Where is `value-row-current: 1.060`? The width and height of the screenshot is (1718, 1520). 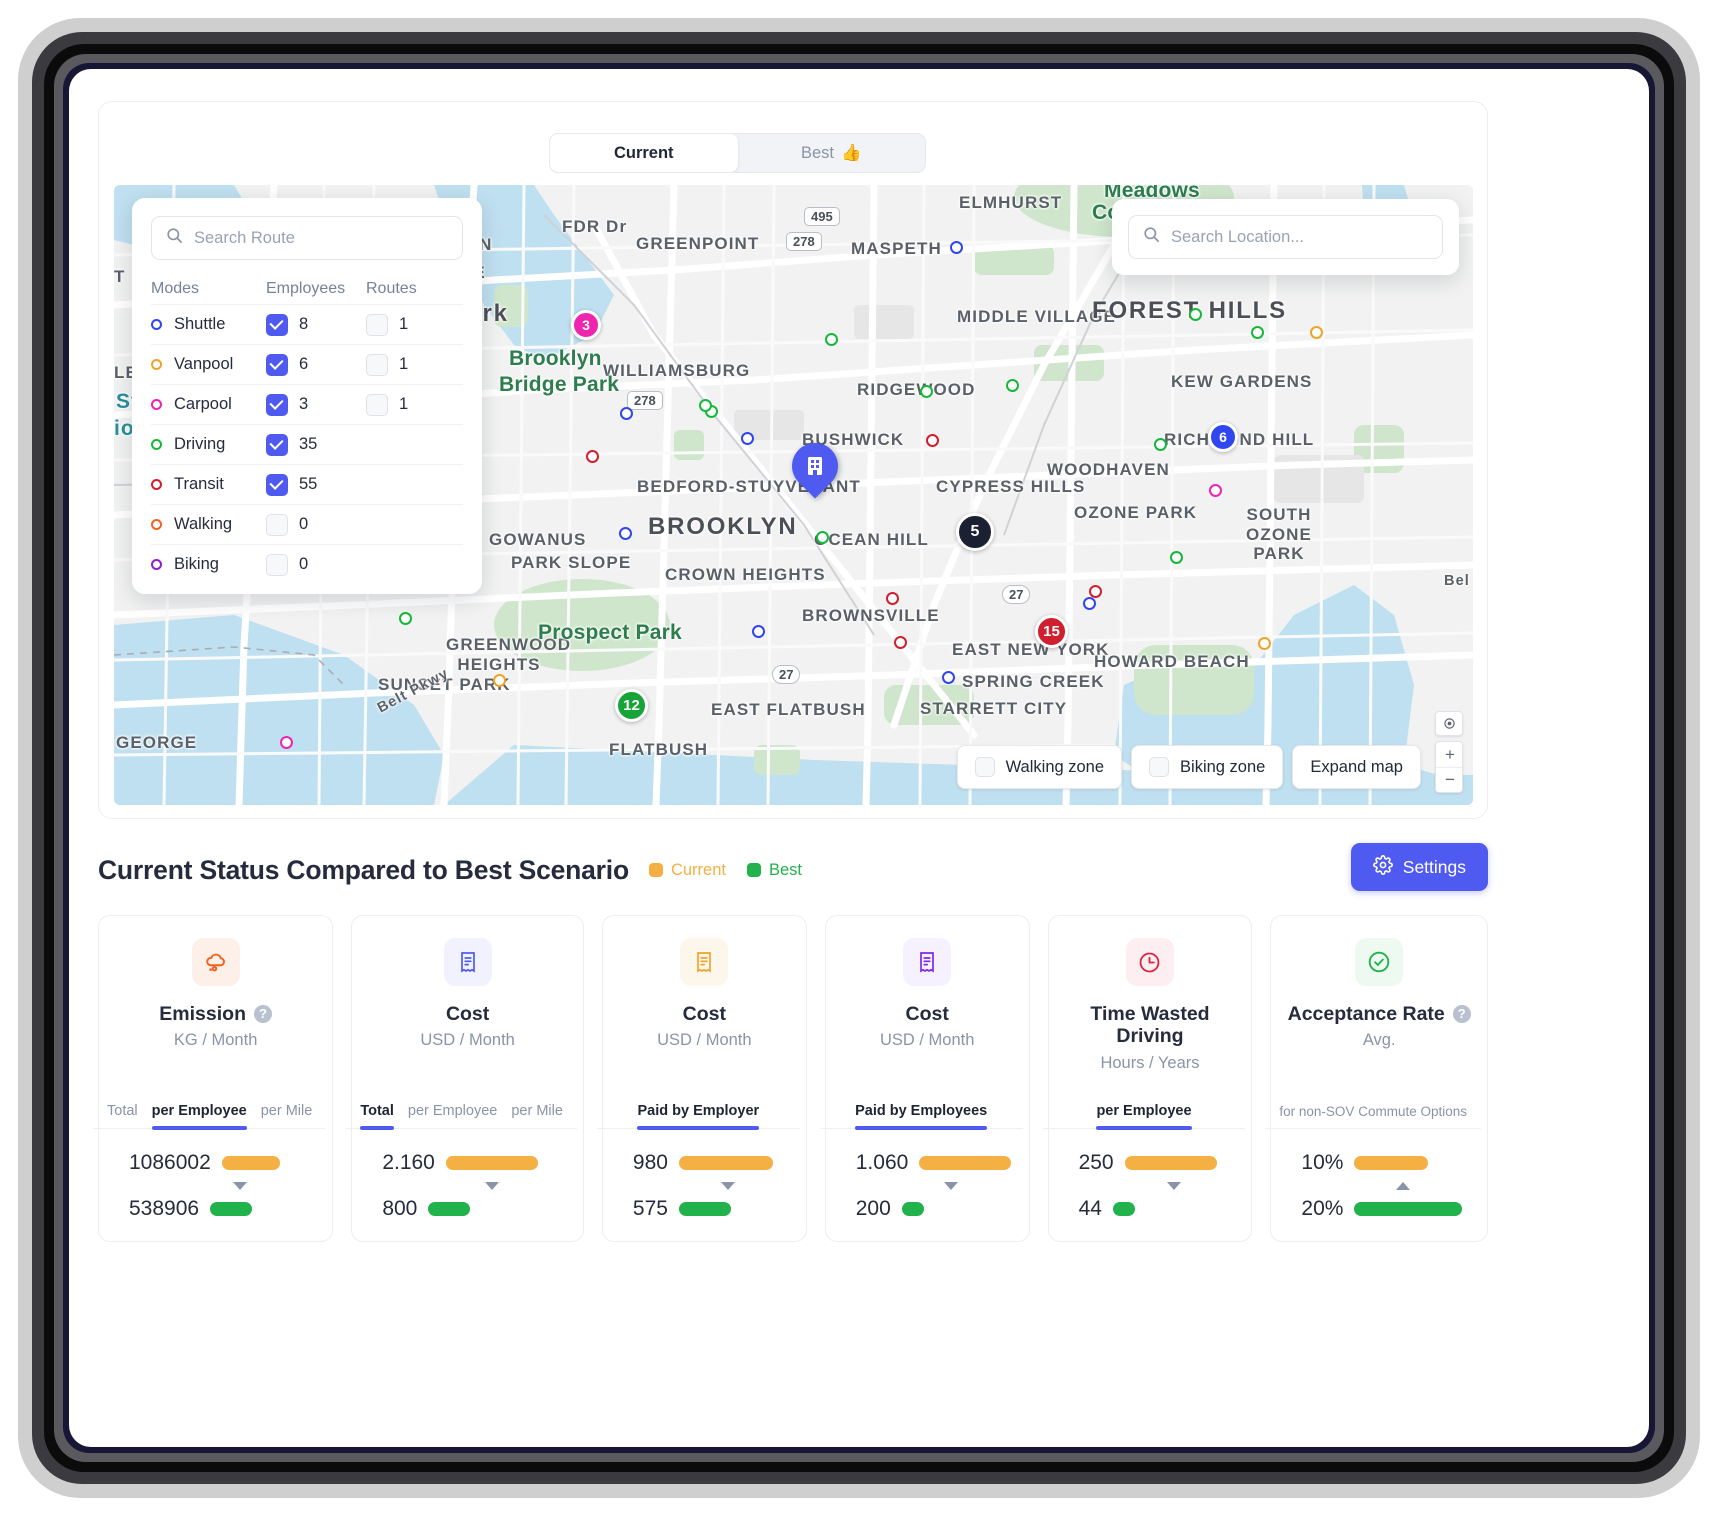
value-row-current: 1.060 is located at coordinates (927, 1163).